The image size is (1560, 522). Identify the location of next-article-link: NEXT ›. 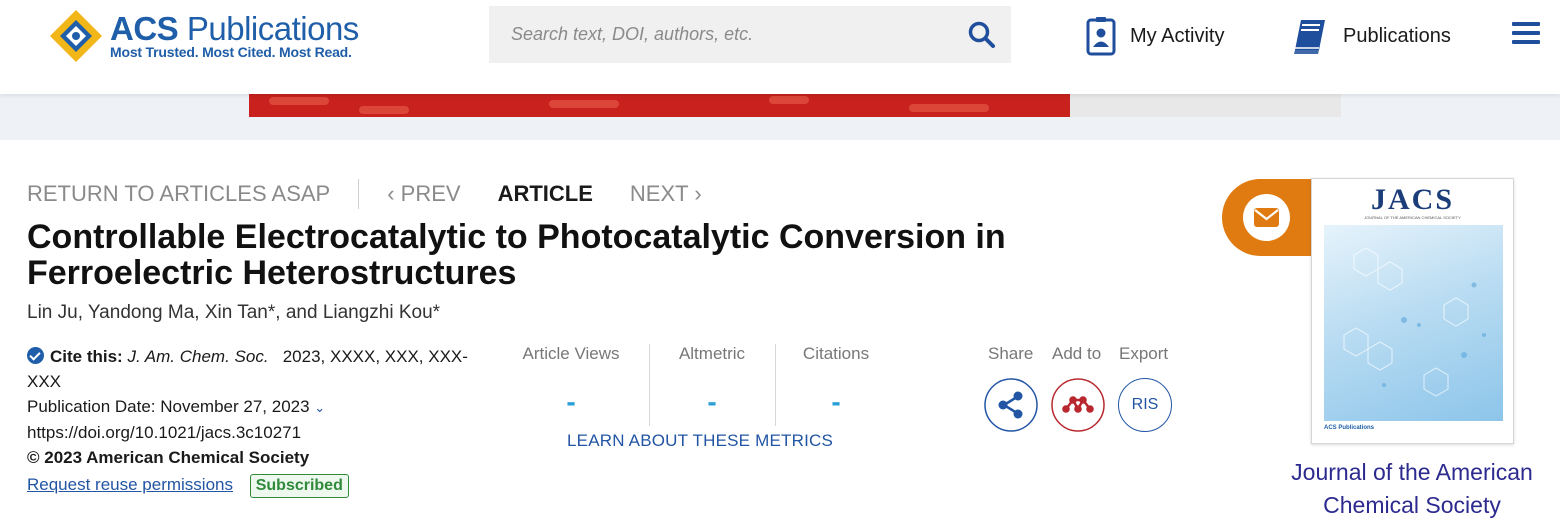
(666, 194).